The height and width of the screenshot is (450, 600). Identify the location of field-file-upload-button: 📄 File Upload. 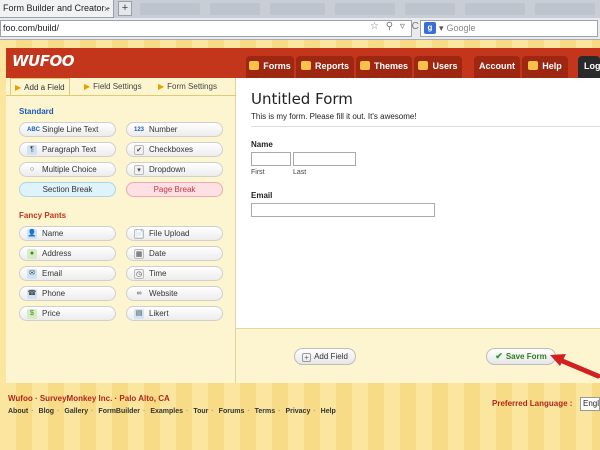
(174, 233).